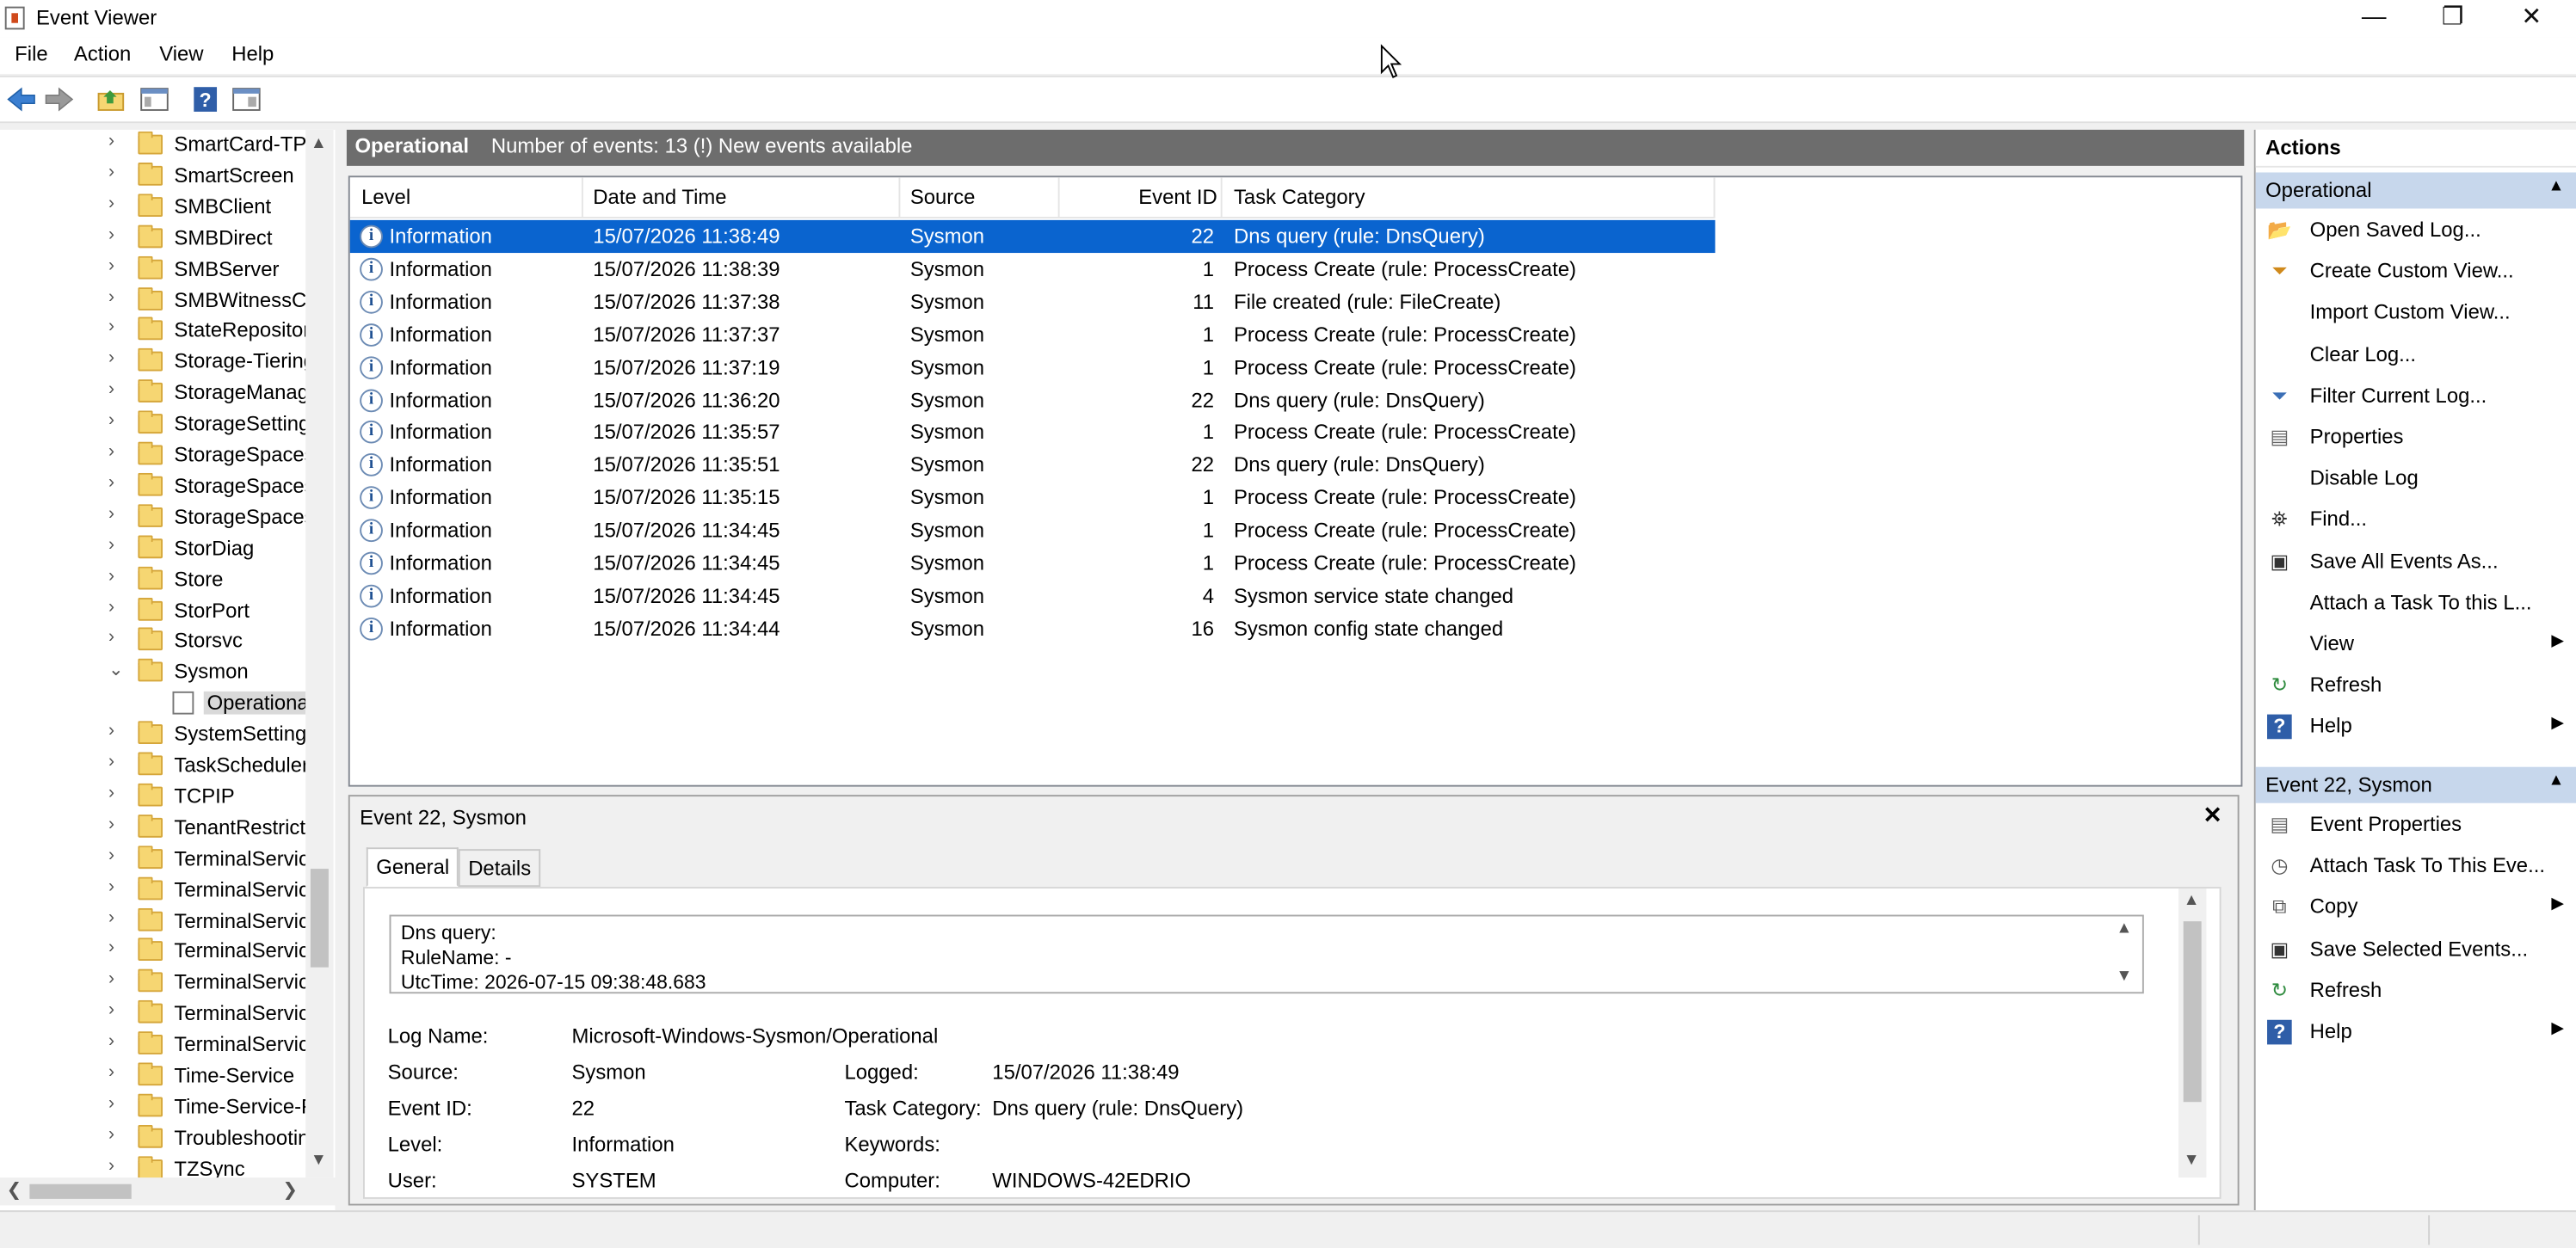 The width and height of the screenshot is (2576, 1248). Describe the element at coordinates (112, 98) in the screenshot. I see `up-folder-icon` at that location.